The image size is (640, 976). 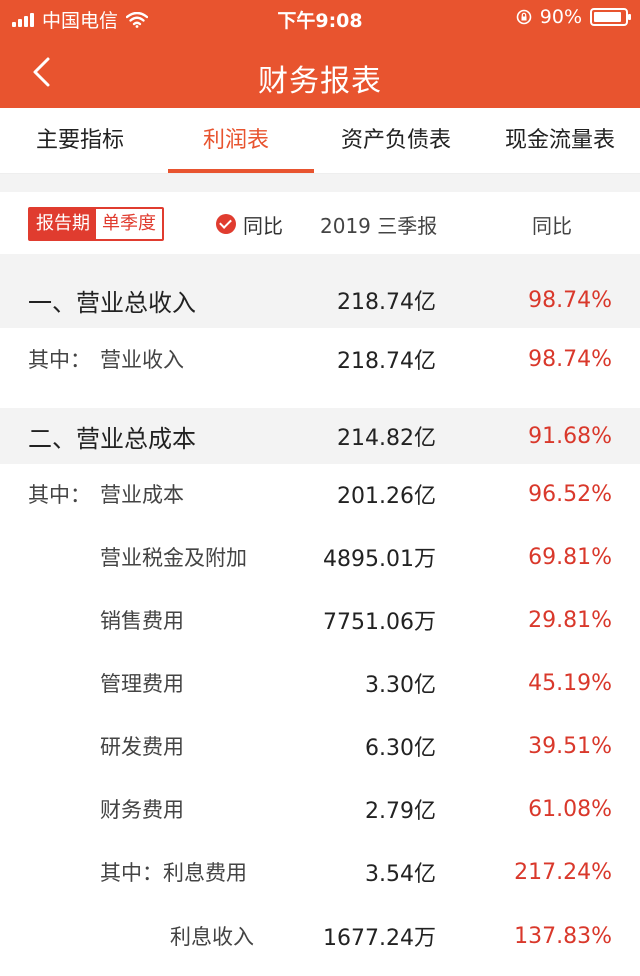 What do you see at coordinates (400, 874) in the screenshot?
I see `row-value: 3.54亿` at bounding box center [400, 874].